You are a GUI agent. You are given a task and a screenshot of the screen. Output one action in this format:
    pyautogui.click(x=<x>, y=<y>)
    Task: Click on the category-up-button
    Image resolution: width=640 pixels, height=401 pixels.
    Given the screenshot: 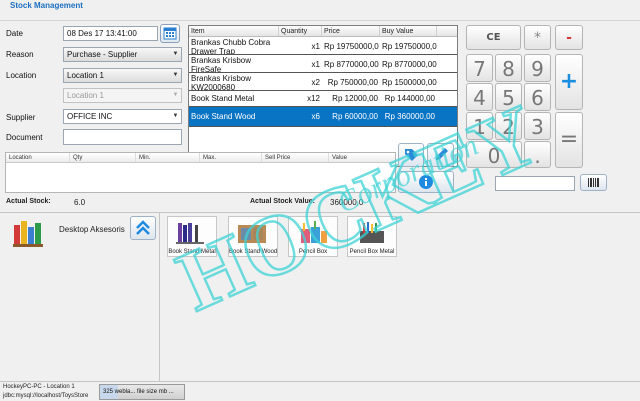 What is the action you would take?
    pyautogui.click(x=143, y=228)
    